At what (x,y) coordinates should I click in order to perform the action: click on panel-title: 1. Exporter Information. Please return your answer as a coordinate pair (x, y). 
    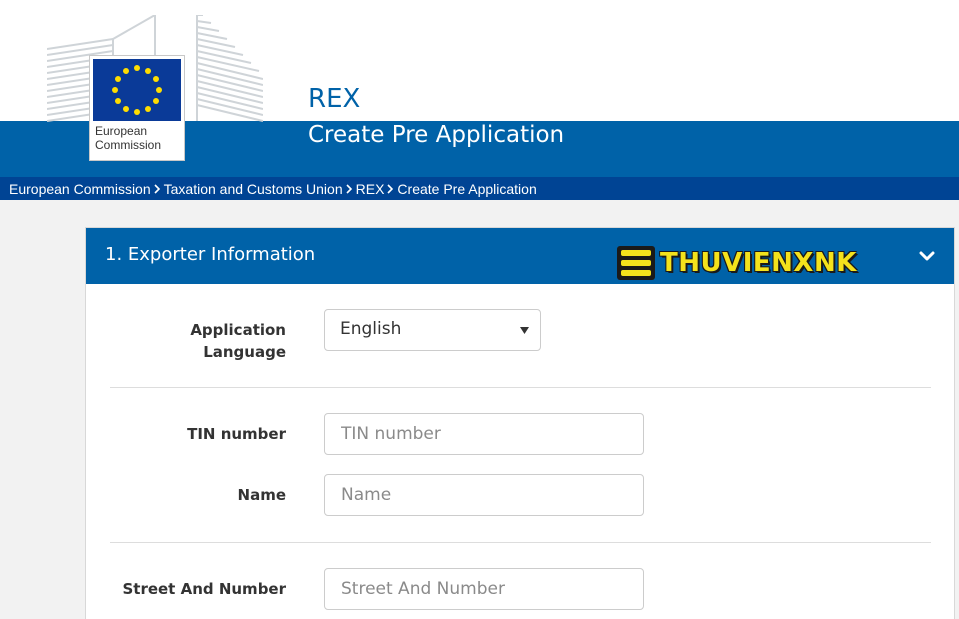
    Looking at the image, I should click on (210, 254).